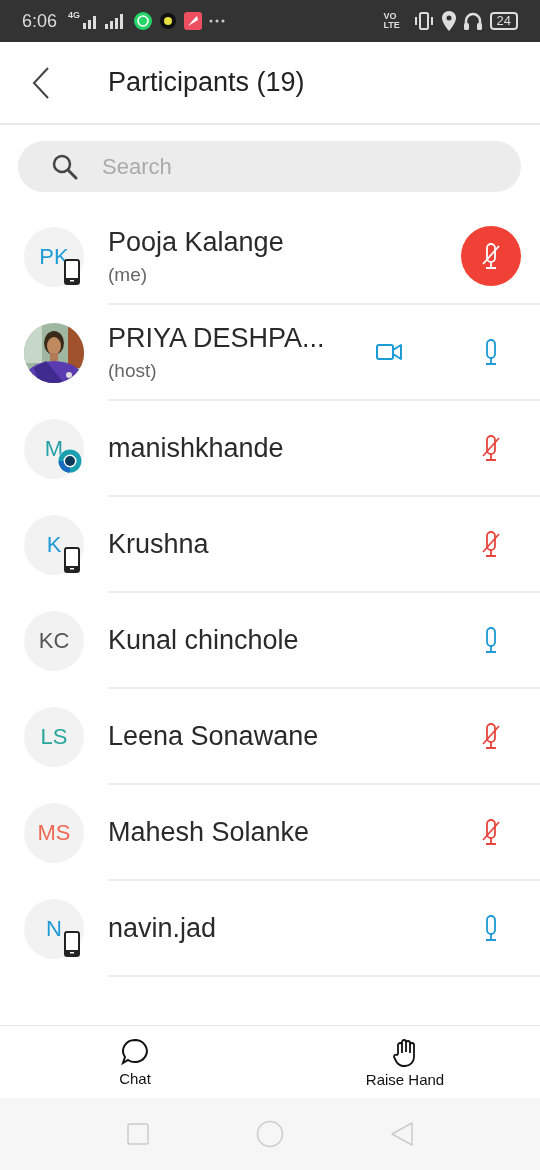  What do you see at coordinates (54, 641) in the screenshot?
I see `avatar-initials: KC` at bounding box center [54, 641].